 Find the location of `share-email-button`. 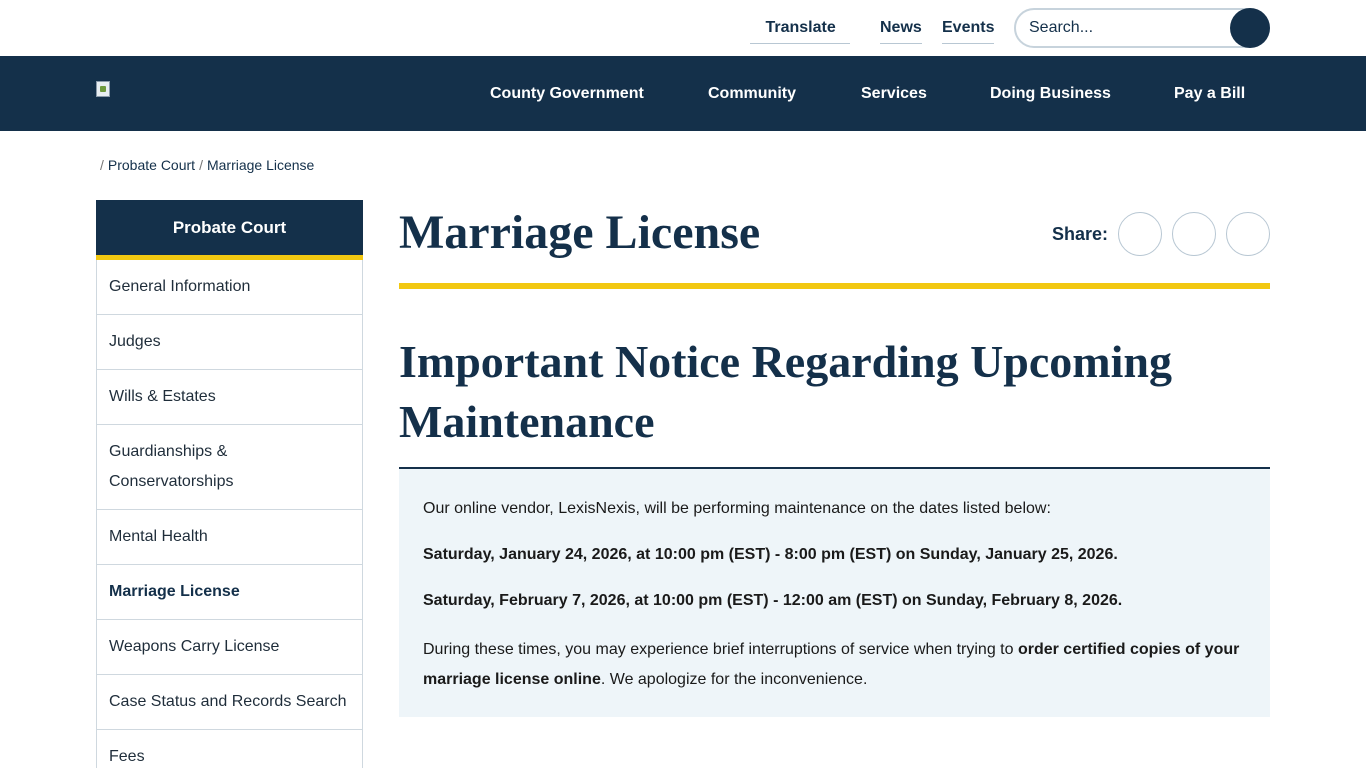

share-email-button is located at coordinates (1248, 234).